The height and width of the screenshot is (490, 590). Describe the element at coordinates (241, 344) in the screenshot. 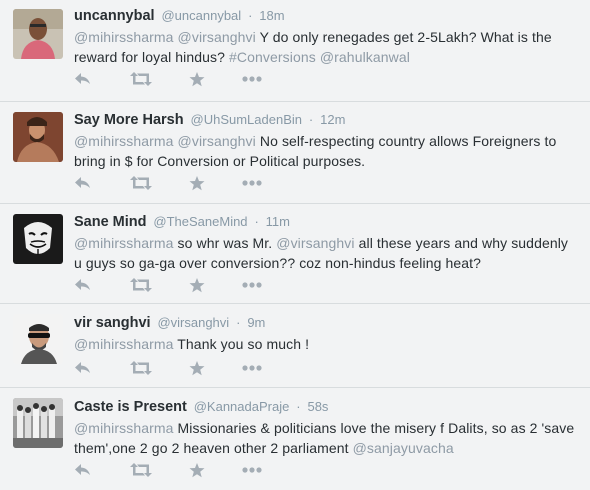

I see `text-run: Thank you so much !` at that location.